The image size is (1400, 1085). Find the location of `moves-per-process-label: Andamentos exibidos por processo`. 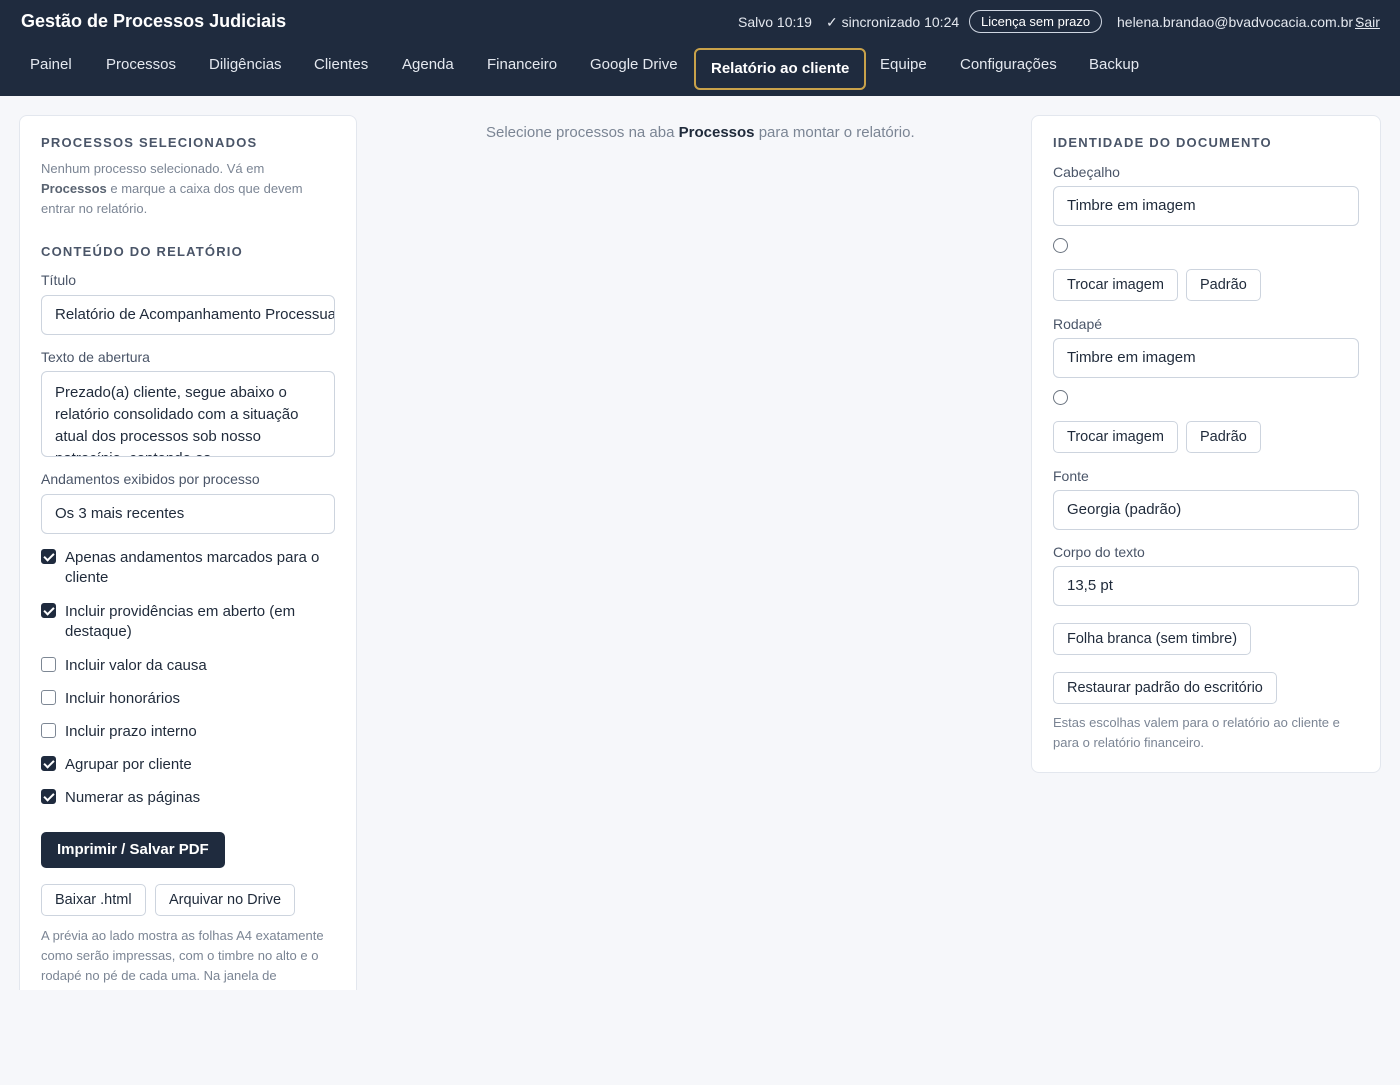

moves-per-process-label: Andamentos exibidos por processo is located at coordinates (150, 479).